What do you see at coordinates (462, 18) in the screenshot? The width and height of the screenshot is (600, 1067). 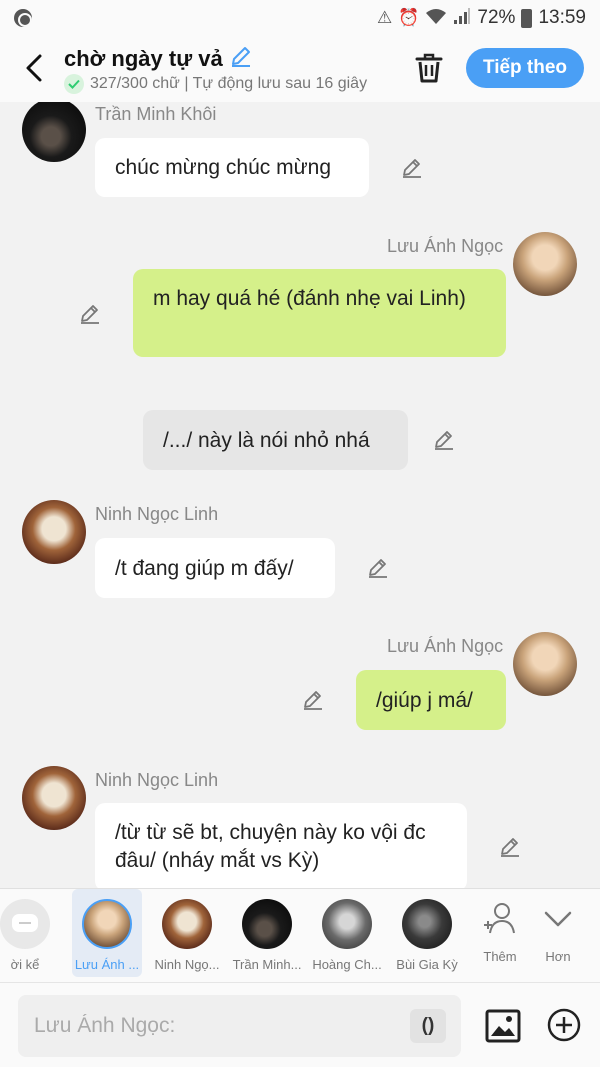 I see `signal-icon` at bounding box center [462, 18].